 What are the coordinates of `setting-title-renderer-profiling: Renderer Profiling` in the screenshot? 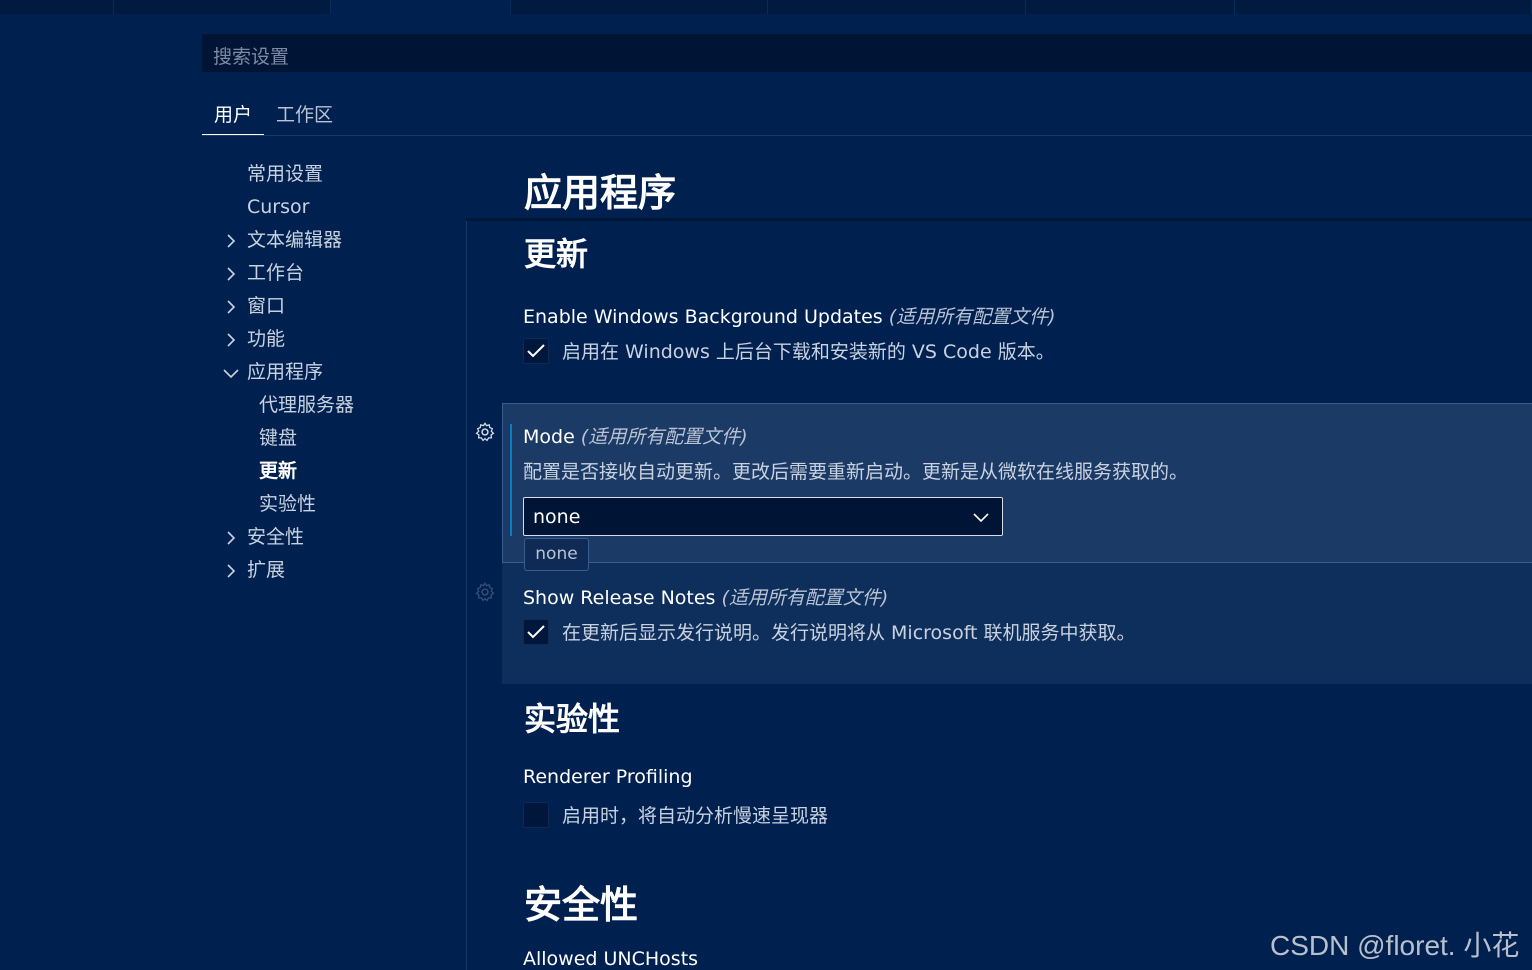 It's located at (608, 777).